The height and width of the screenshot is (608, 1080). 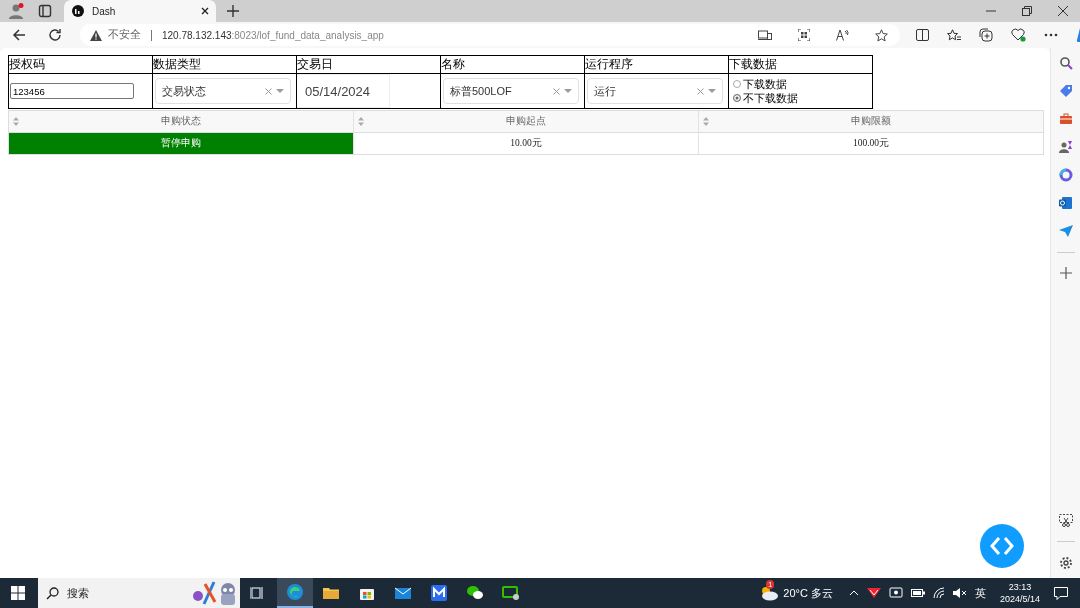 What do you see at coordinates (954, 35) in the screenshot?
I see `favorites-icon` at bounding box center [954, 35].